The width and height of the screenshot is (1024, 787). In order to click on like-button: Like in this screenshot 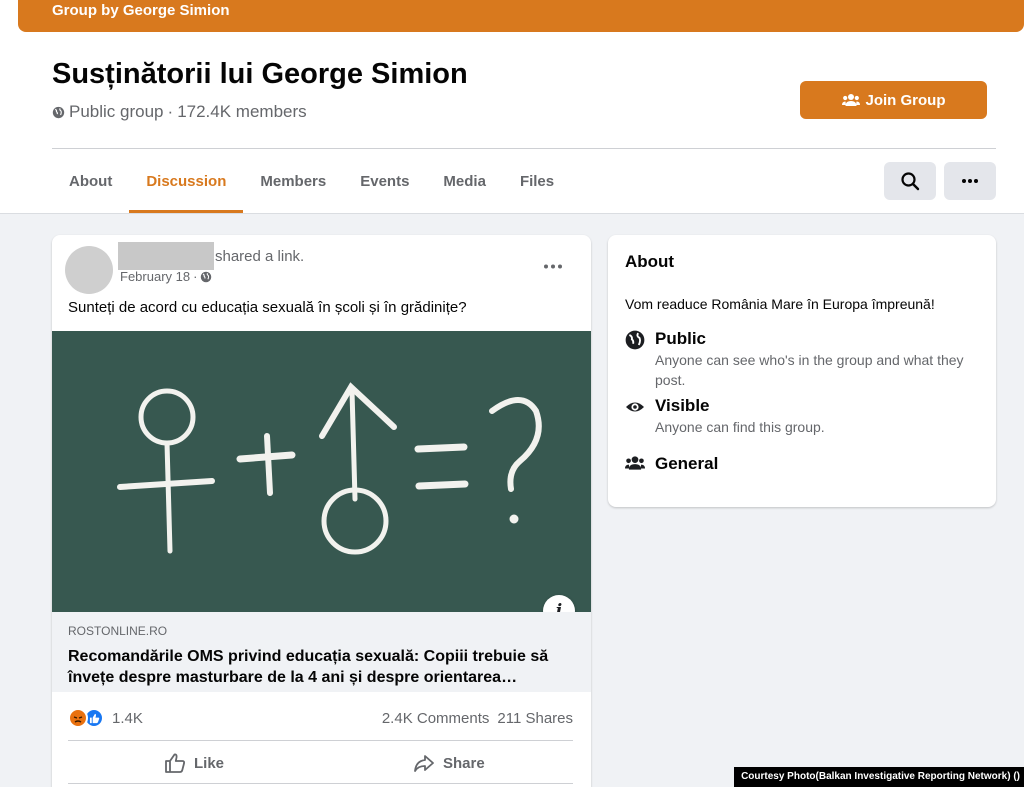, I will do `click(194, 763)`.